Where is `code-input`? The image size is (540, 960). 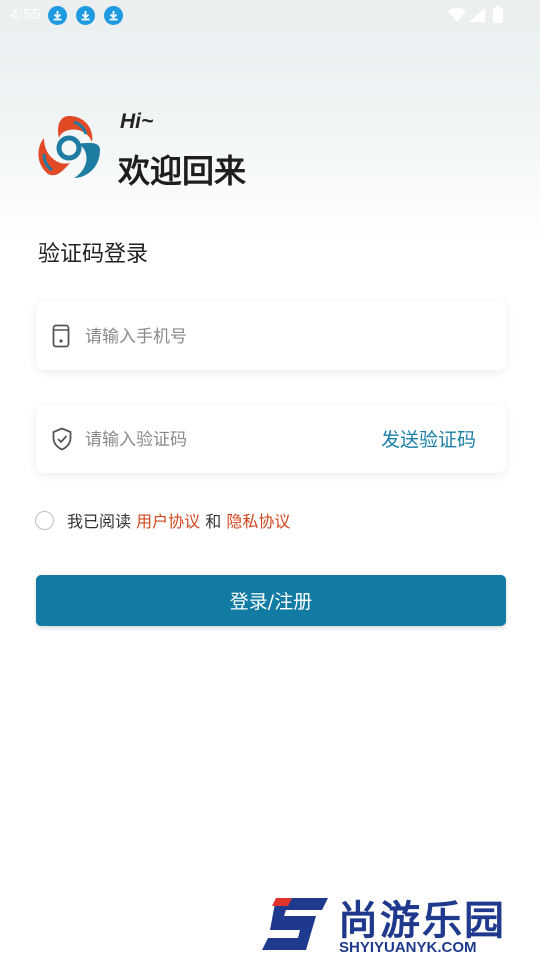
code-input is located at coordinates (215, 440).